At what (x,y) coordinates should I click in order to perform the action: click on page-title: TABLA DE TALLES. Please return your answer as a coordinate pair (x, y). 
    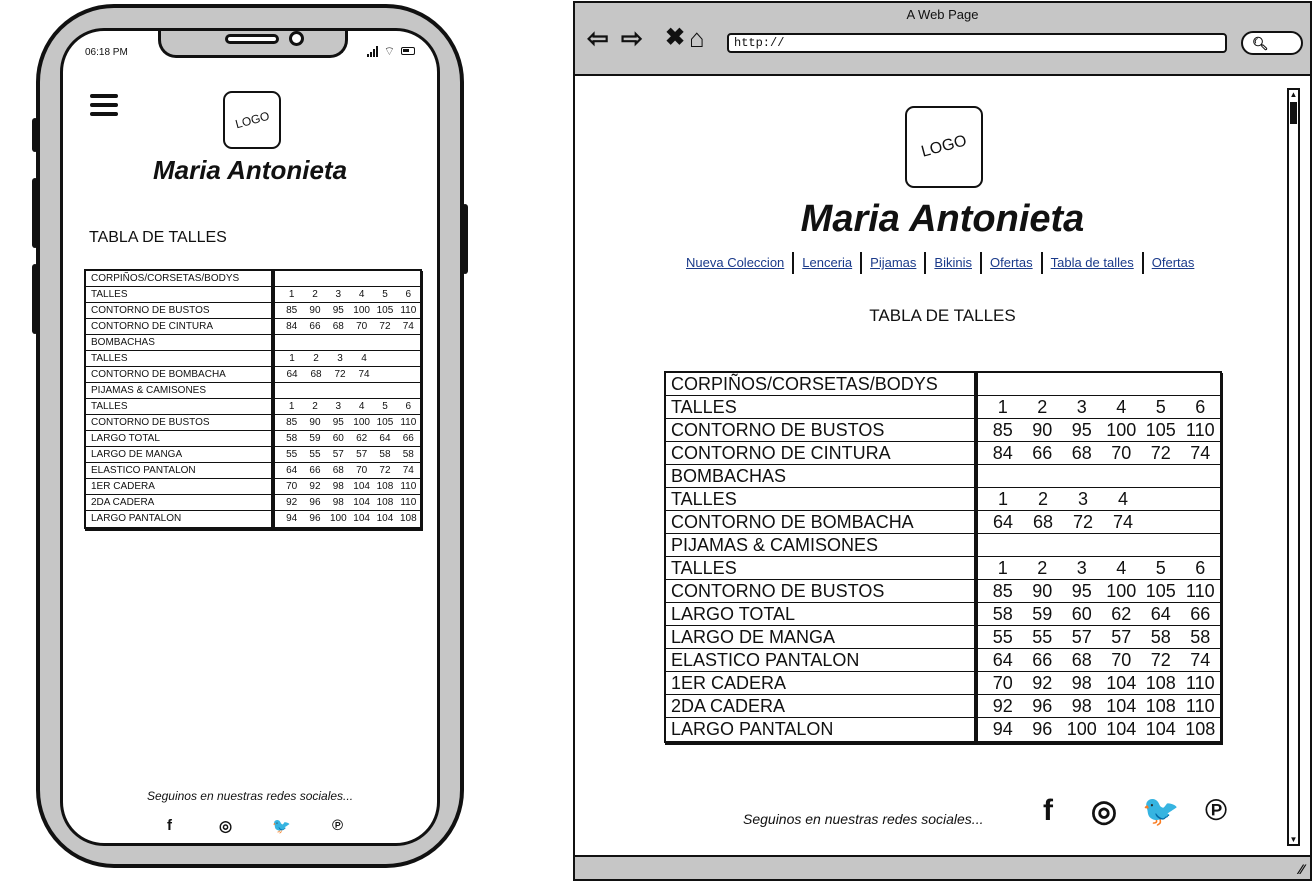
    Looking at the image, I should click on (942, 315).